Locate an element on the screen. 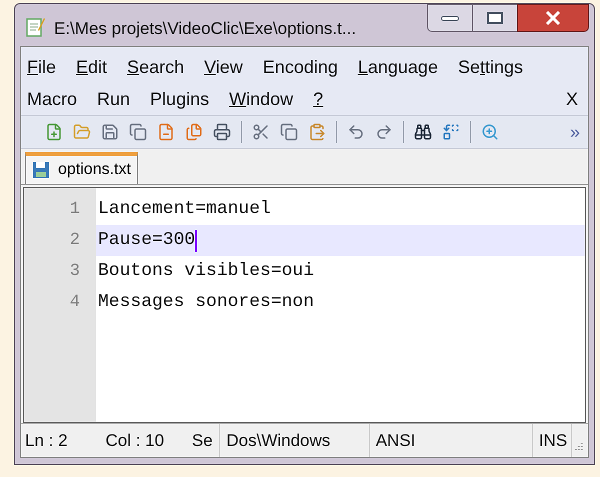 The height and width of the screenshot is (477, 600). menu-item: File is located at coordinates (41, 67).